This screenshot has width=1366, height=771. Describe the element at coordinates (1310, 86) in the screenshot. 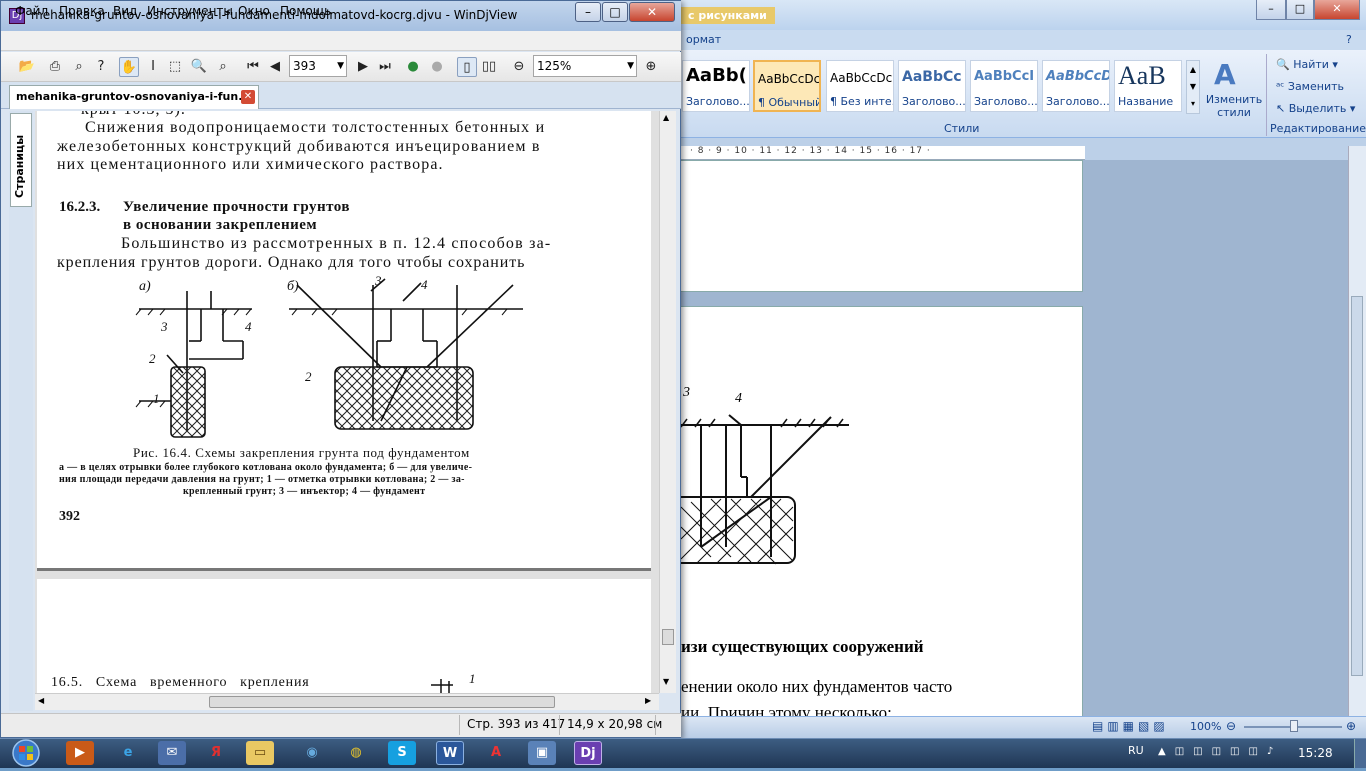

I see `replace-button: ᵃᶜ Заменить` at that location.